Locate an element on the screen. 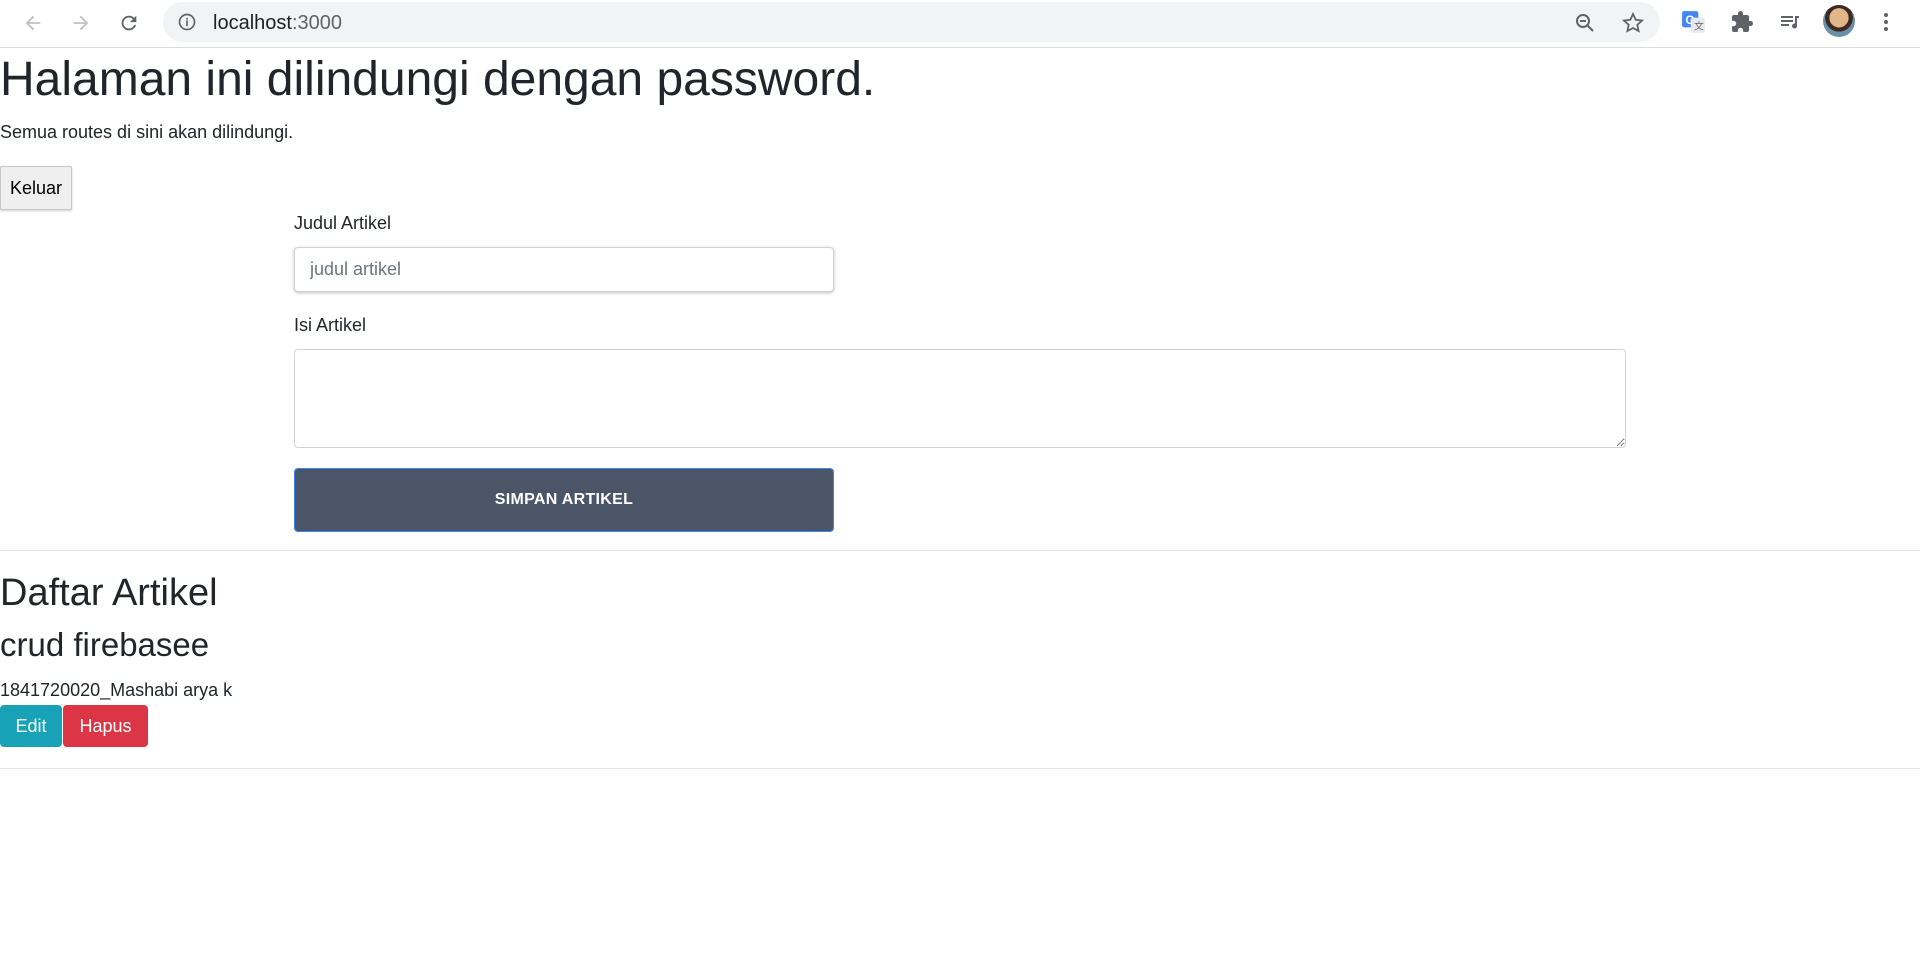 The height and width of the screenshot is (958, 1920). article-title: crud firebasee is located at coordinates (105, 644).